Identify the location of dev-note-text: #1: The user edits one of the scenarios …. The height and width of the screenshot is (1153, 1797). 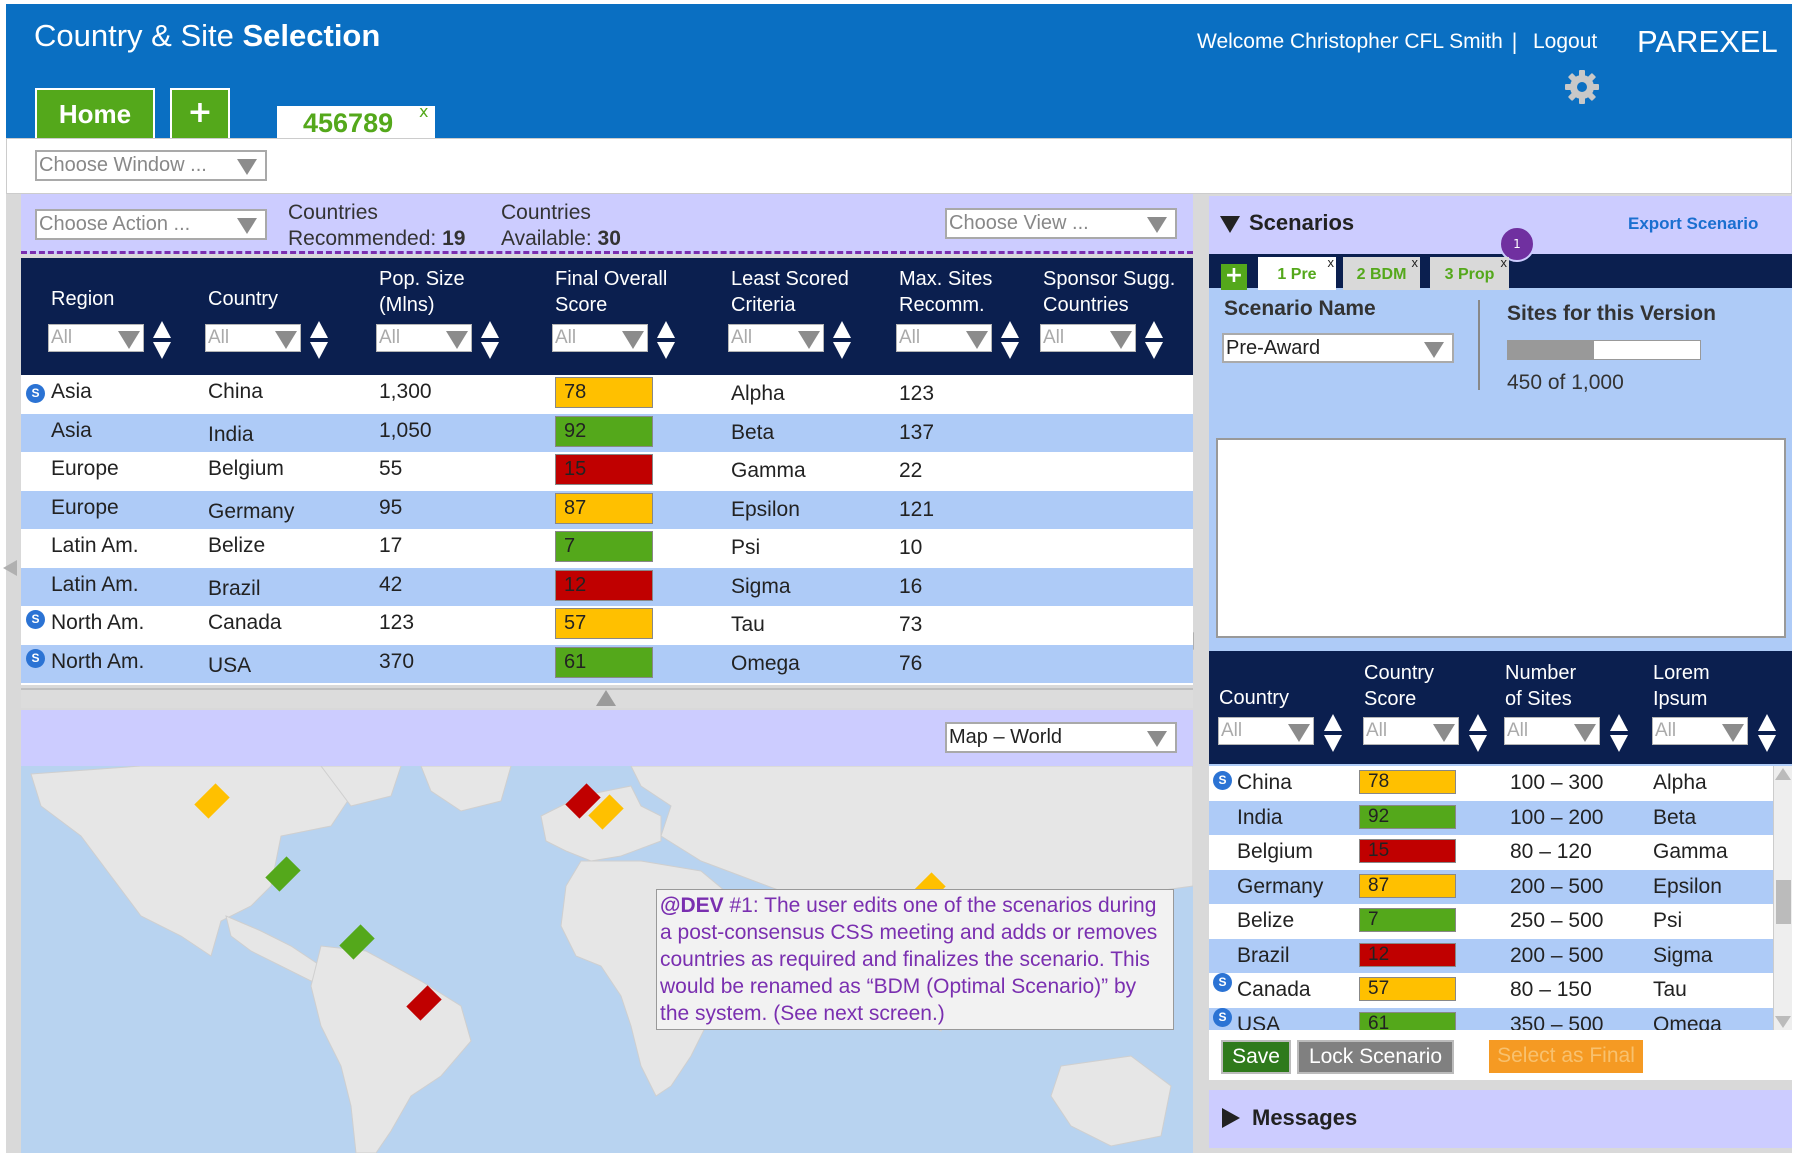
(909, 959).